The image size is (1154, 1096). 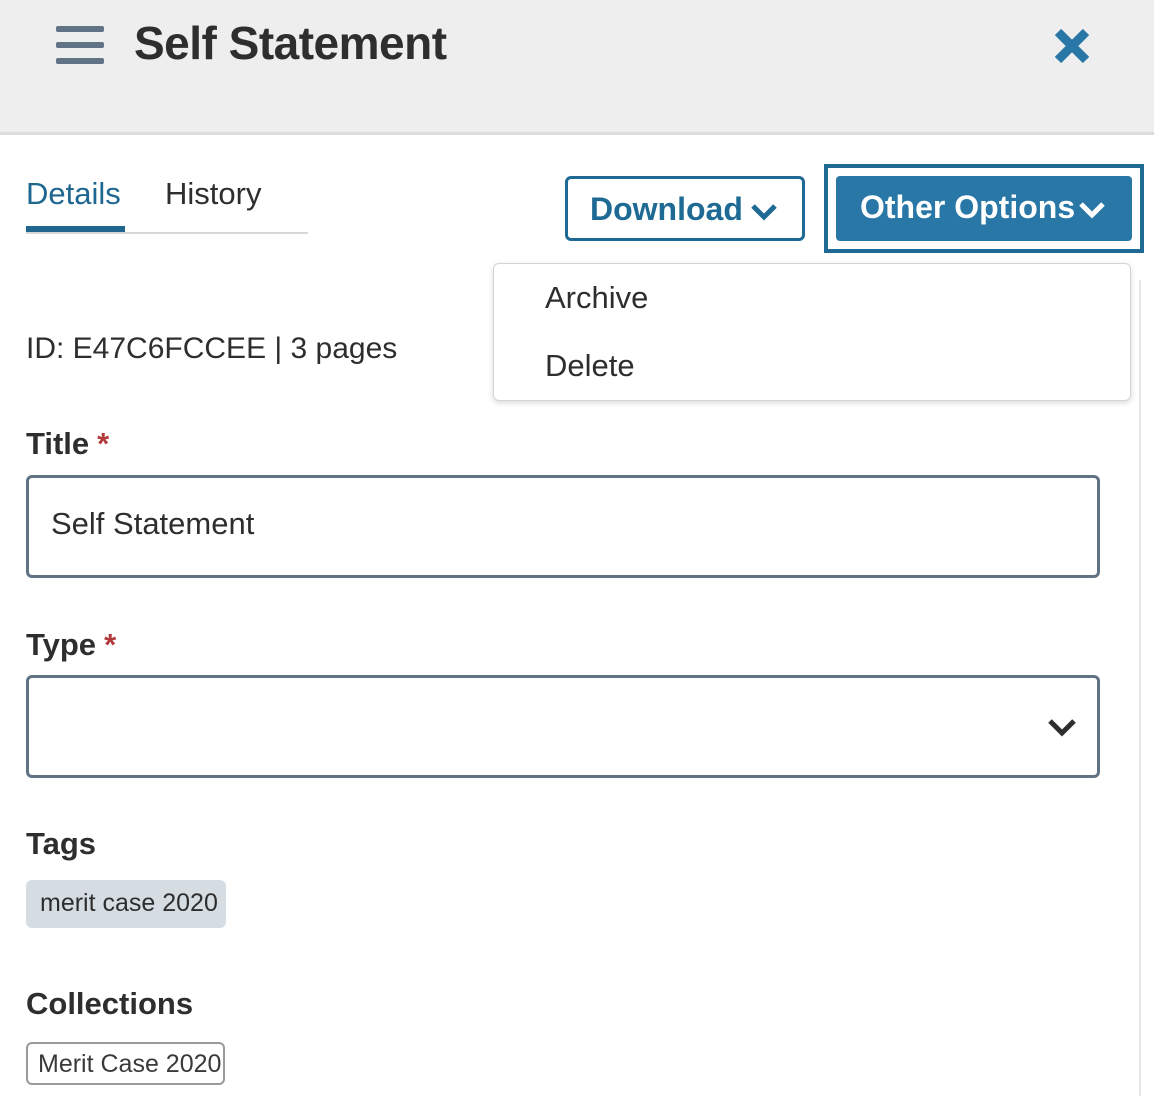 What do you see at coordinates (212, 348) in the screenshot?
I see `document-id-pages: ID: E47C6FCCEE | 3 pages` at bounding box center [212, 348].